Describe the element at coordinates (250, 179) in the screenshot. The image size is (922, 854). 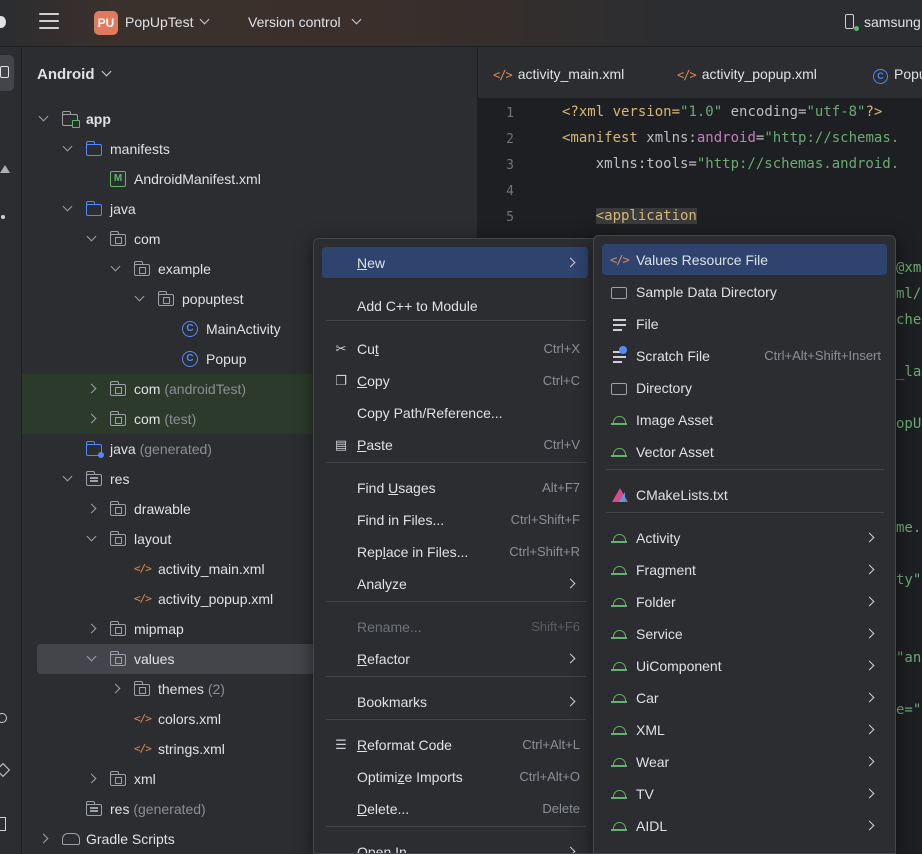
I see `tree-item: M AndroidManifest.xml` at that location.